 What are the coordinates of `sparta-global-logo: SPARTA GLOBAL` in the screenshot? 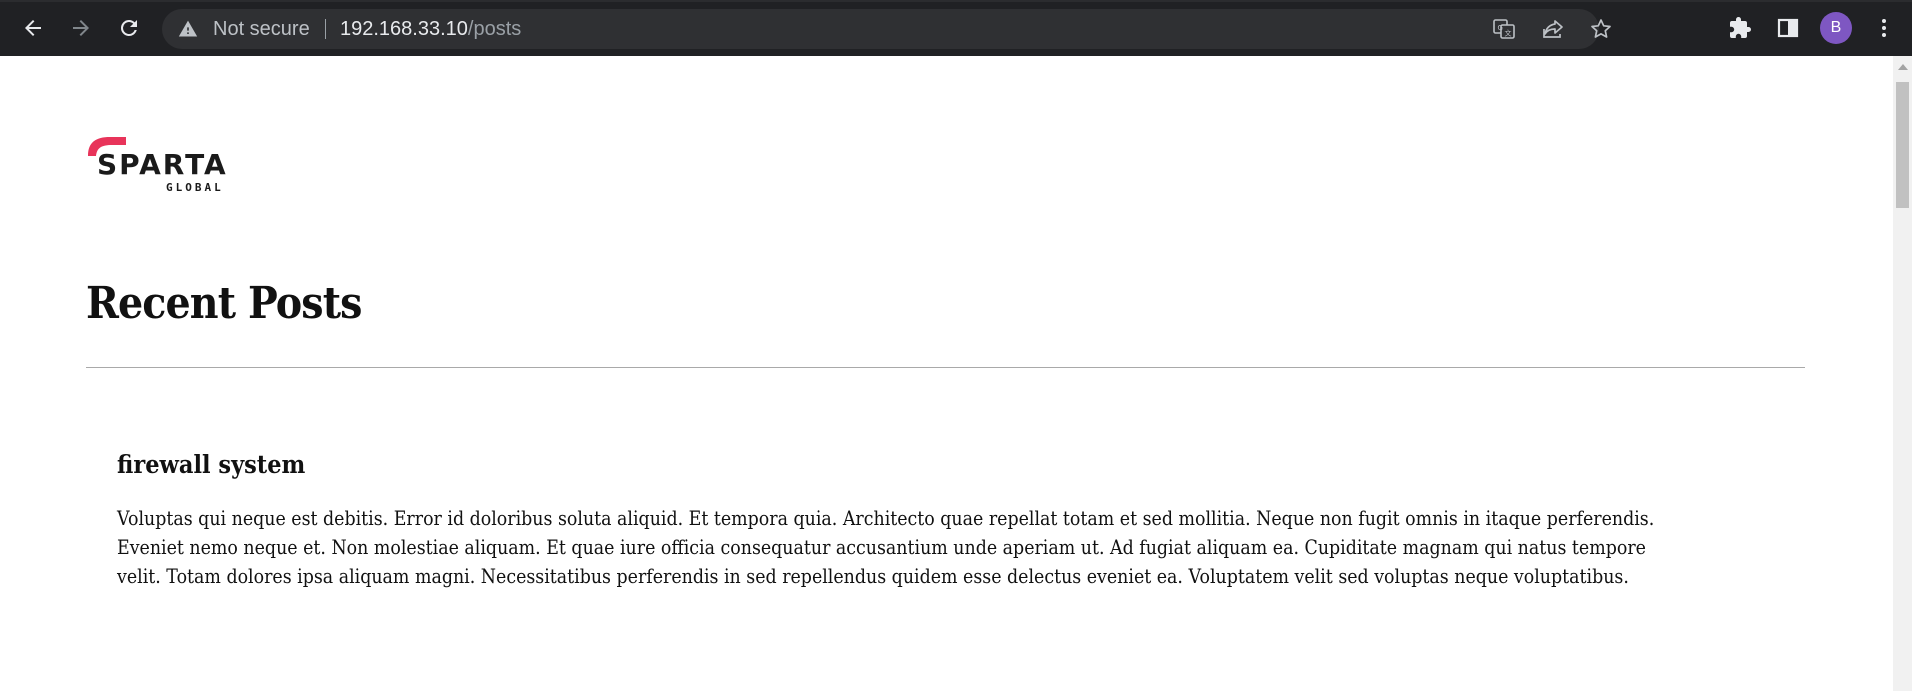 It's located at (164, 164).